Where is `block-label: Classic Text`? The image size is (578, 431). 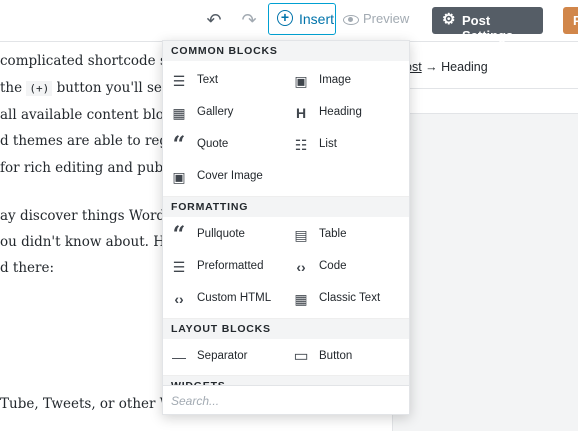
block-label: Classic Text is located at coordinates (350, 298).